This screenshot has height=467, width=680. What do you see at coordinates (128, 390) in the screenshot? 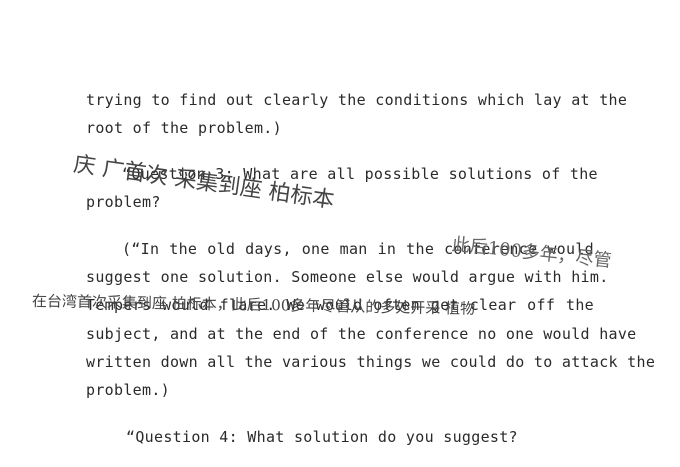
I see `text-line: problem.)` at bounding box center [128, 390].